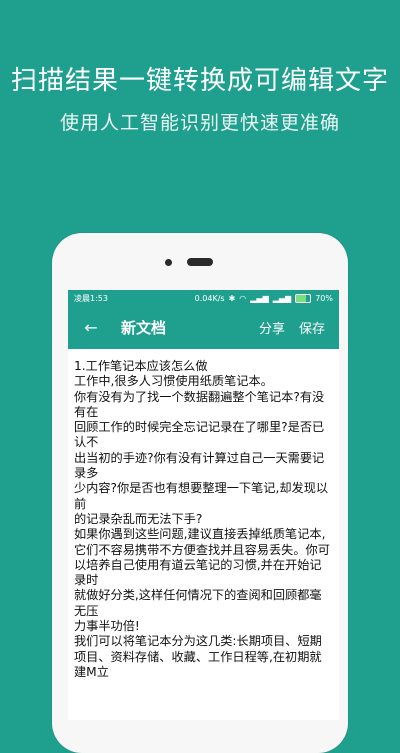  What do you see at coordinates (138, 518) in the screenshot?
I see `document-line: 的记录杂乱而无法下手?` at bounding box center [138, 518].